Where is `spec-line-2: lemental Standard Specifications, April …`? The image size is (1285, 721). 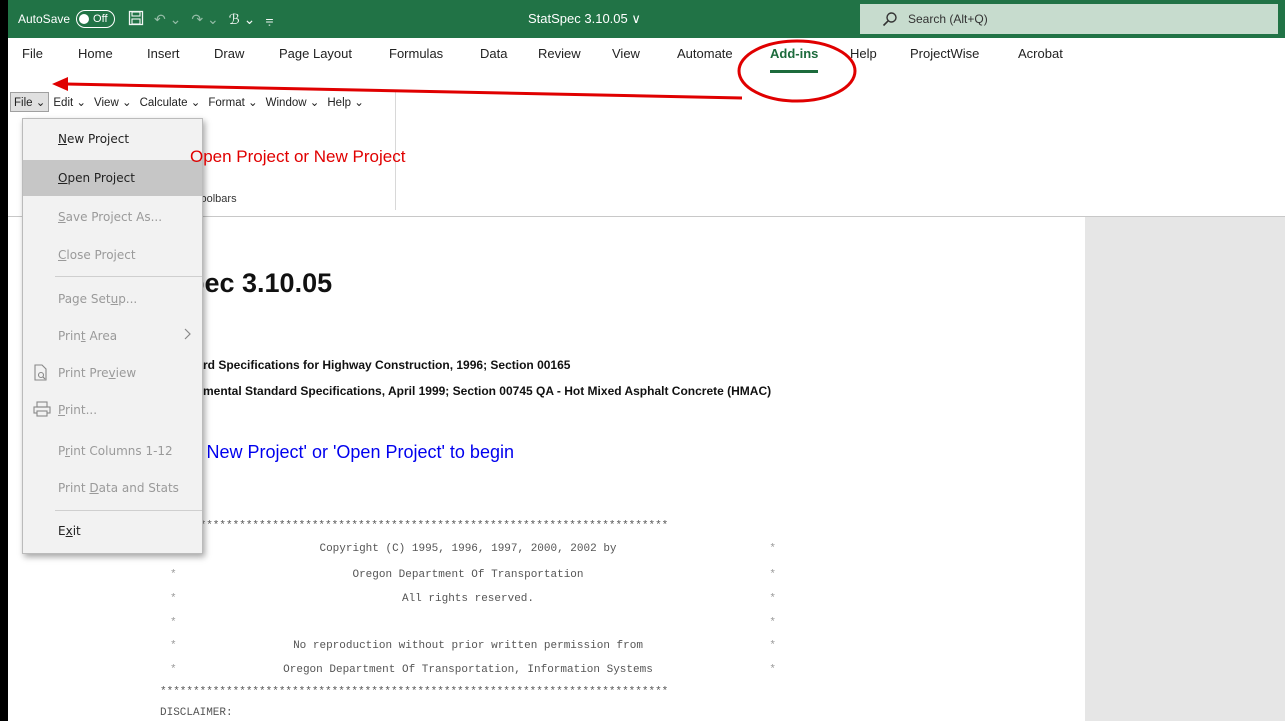
spec-line-2: lemental Standard Specifications, April … is located at coordinates (482, 391).